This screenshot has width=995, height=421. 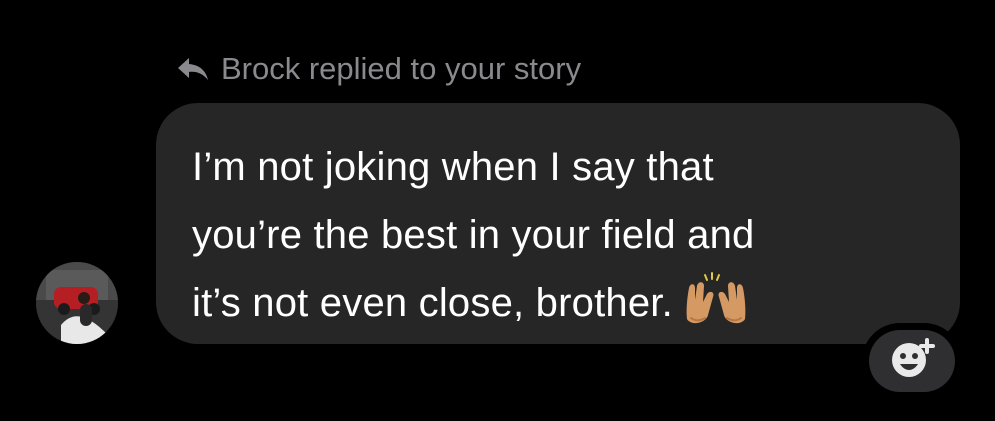 I want to click on story-reply-header: Brock replied to your story, so click(x=378, y=69).